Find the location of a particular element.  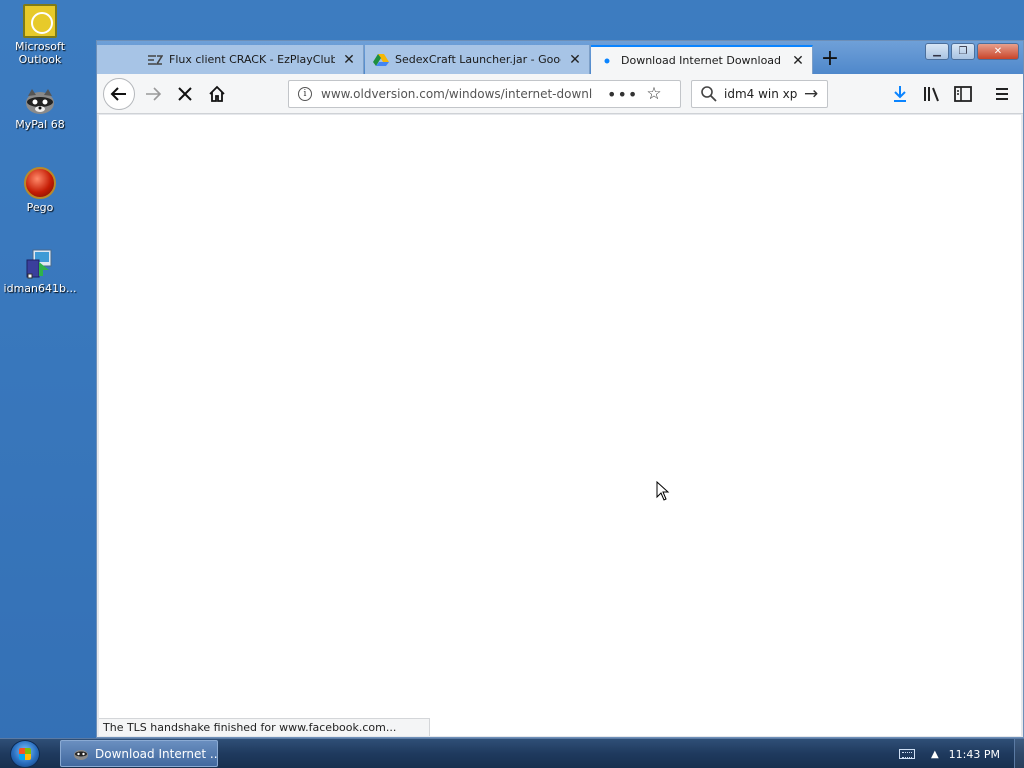

tab-title: SedexCraft Launcher.jar - Googl is located at coordinates (478, 59).